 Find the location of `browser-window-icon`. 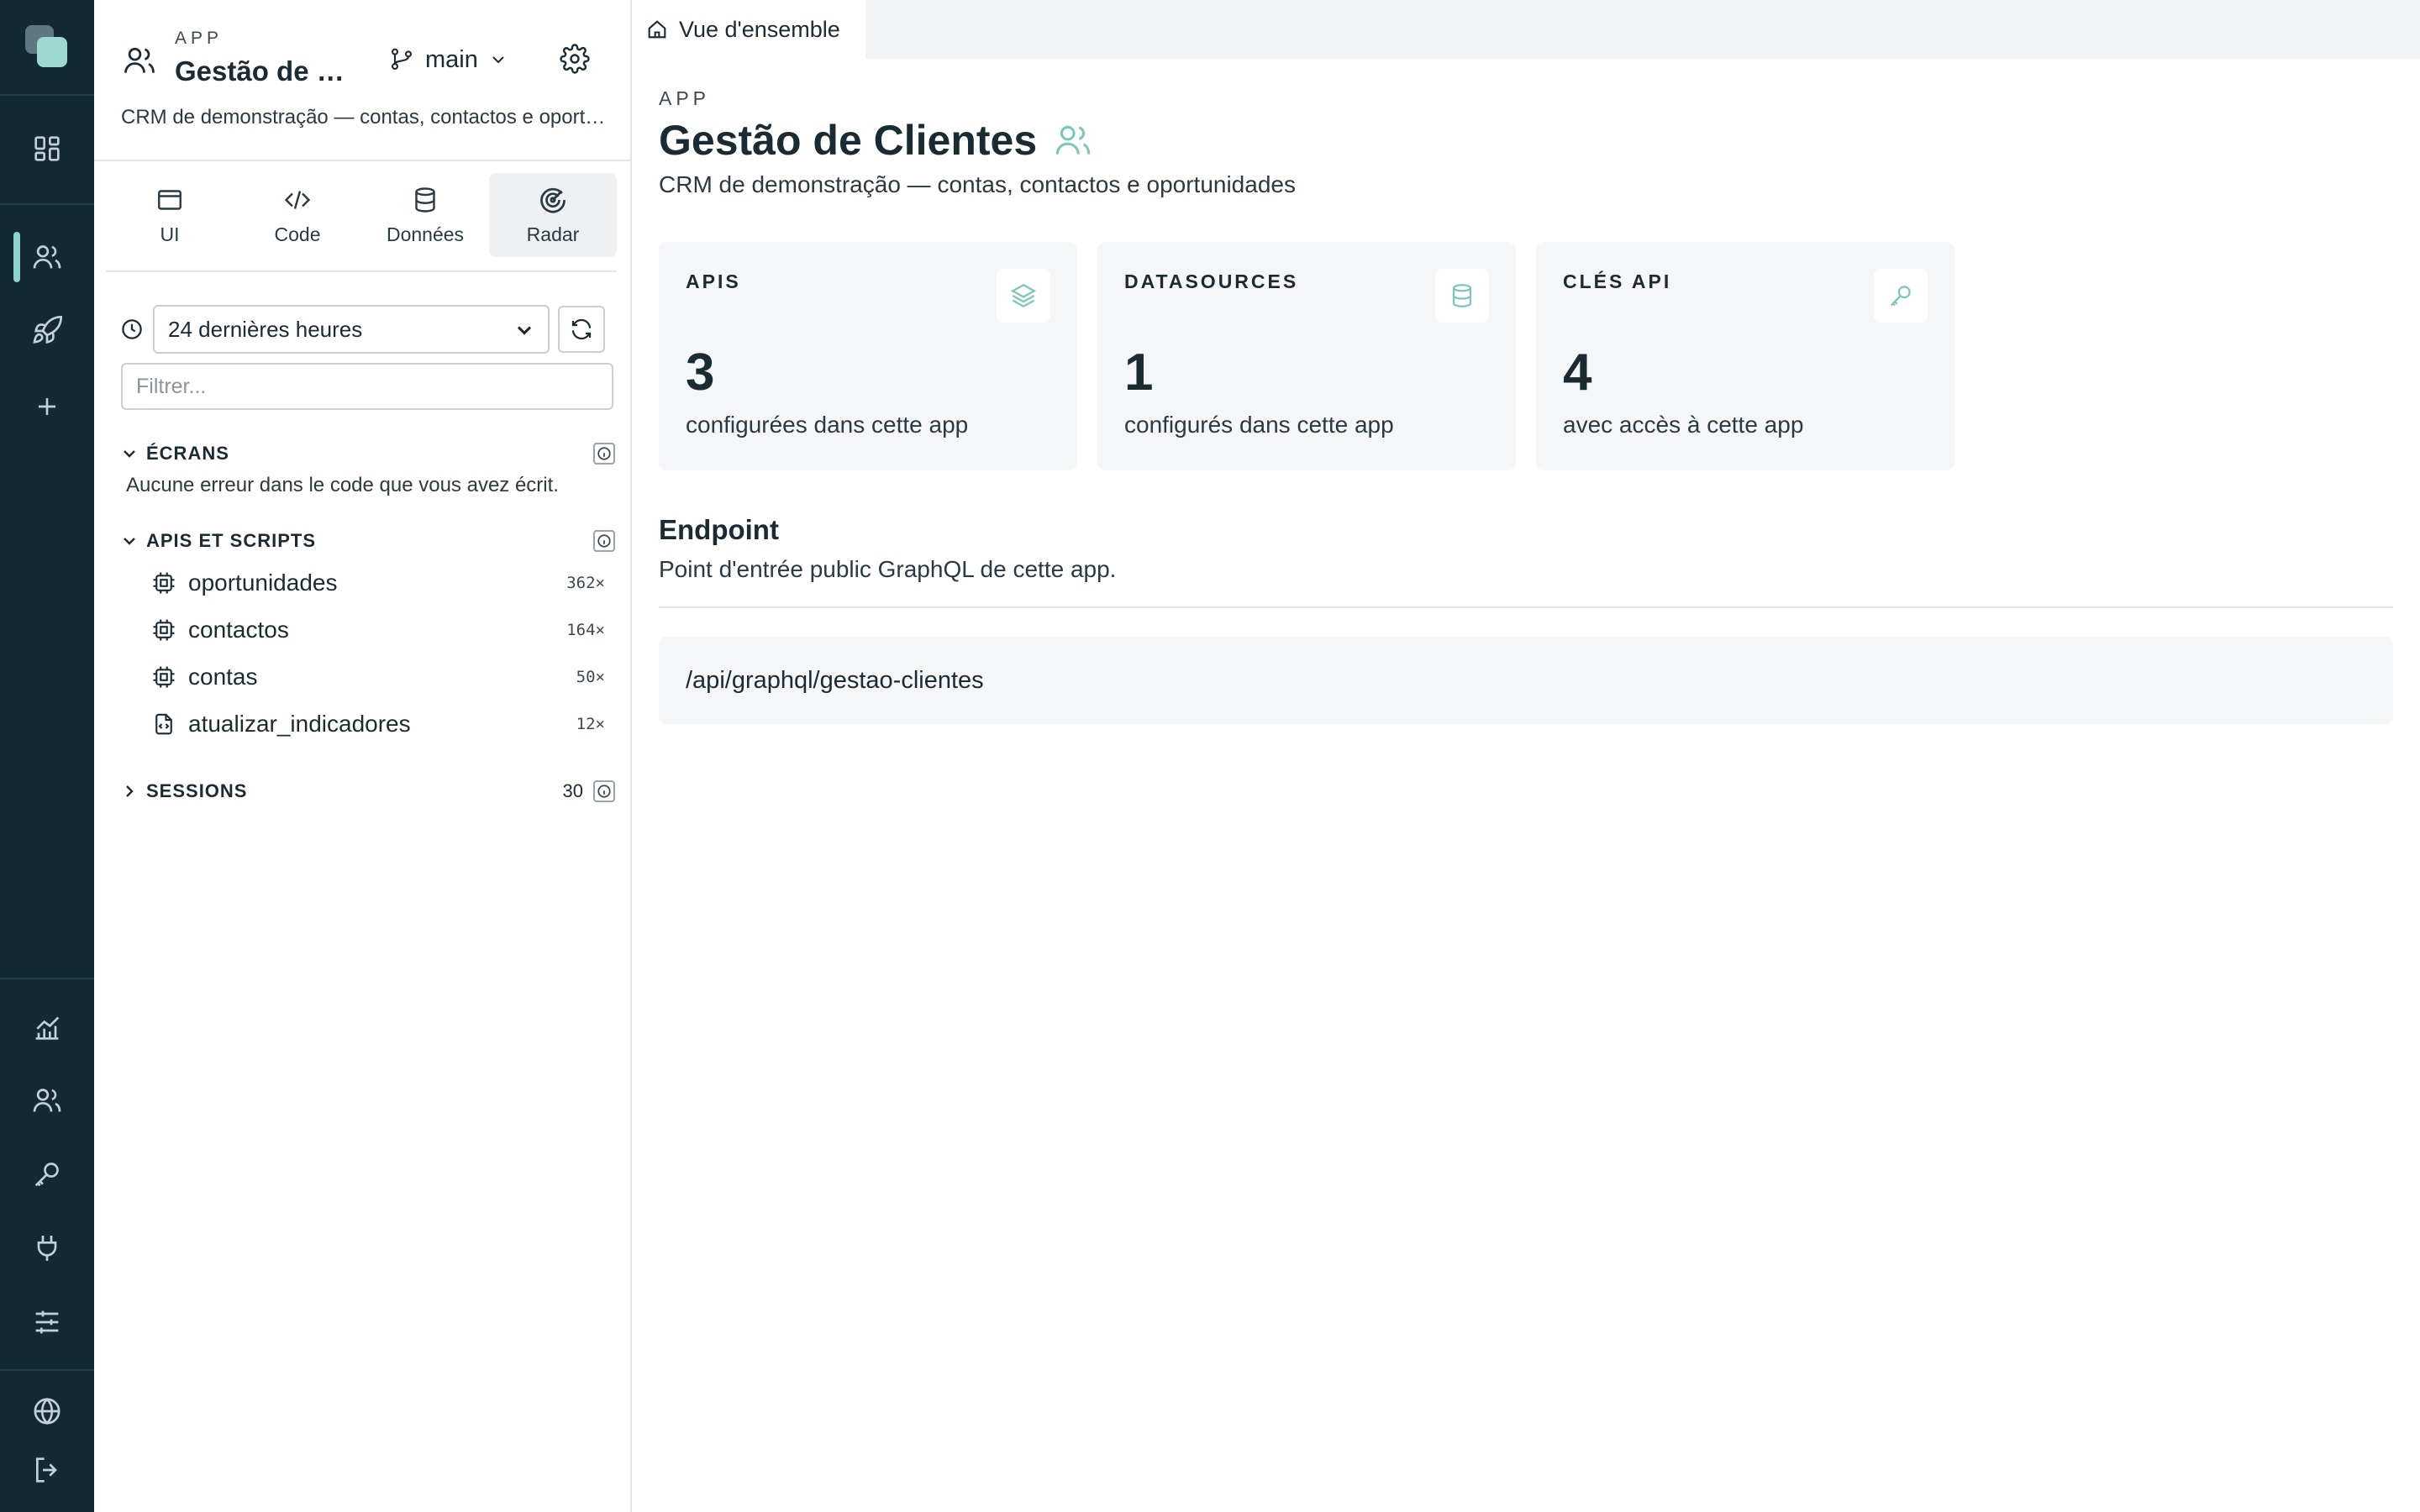

browser-window-icon is located at coordinates (170, 200).